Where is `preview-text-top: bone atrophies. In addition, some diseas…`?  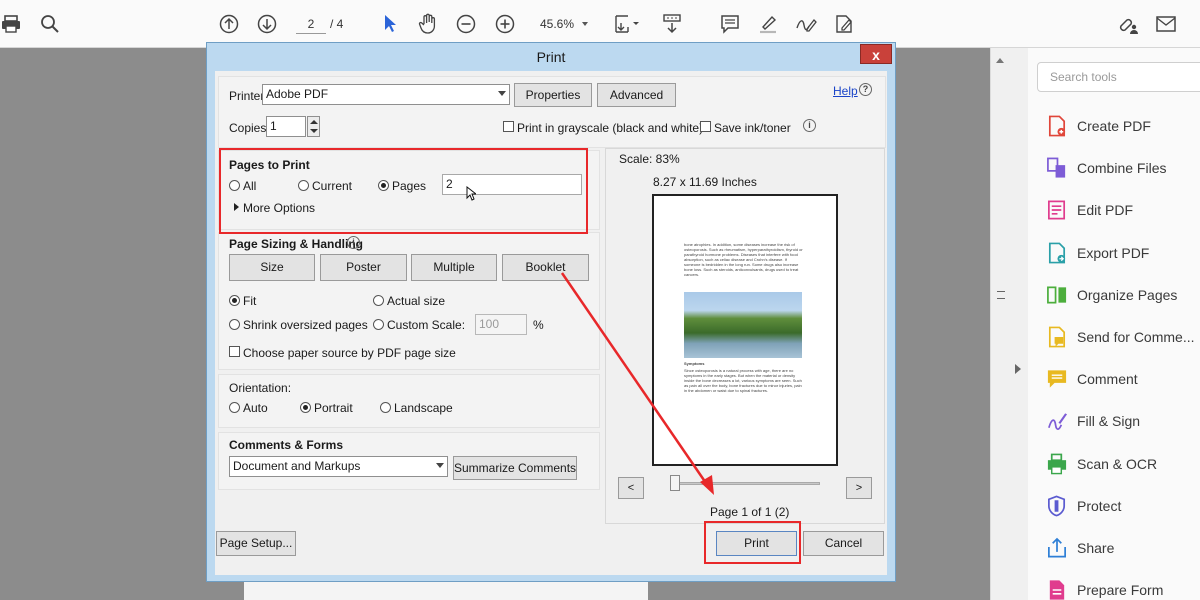
preview-text-top: bone atrophies. In addition, some diseas… is located at coordinates (743, 259).